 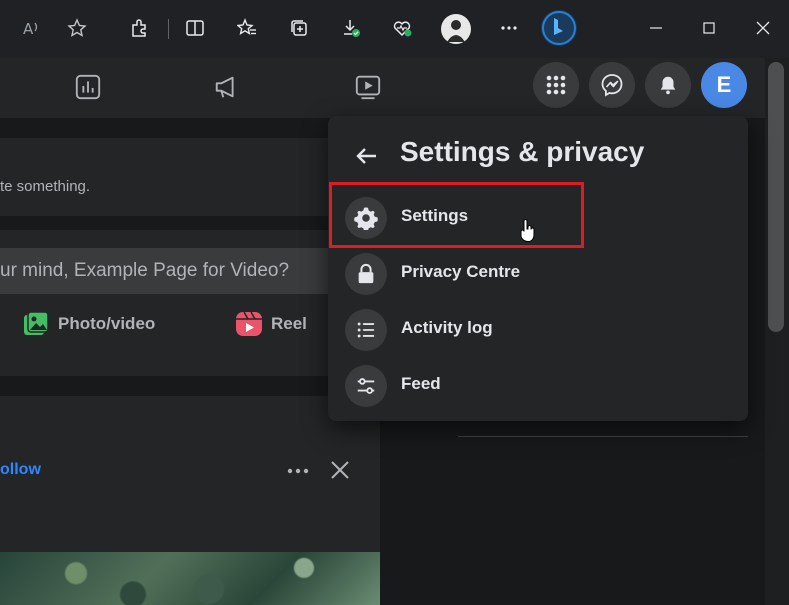 What do you see at coordinates (340, 472) in the screenshot?
I see `hide-post-icon` at bounding box center [340, 472].